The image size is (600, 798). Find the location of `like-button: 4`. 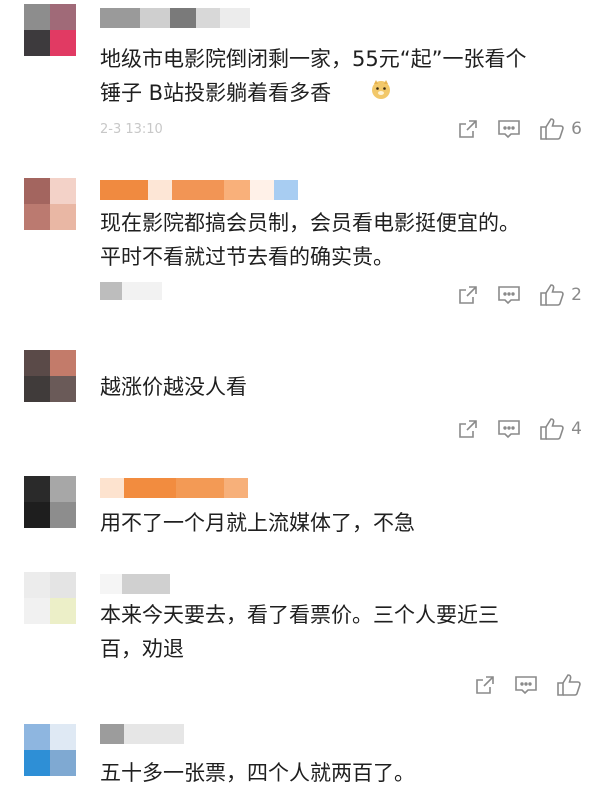

like-button: 4 is located at coordinates (560, 429).